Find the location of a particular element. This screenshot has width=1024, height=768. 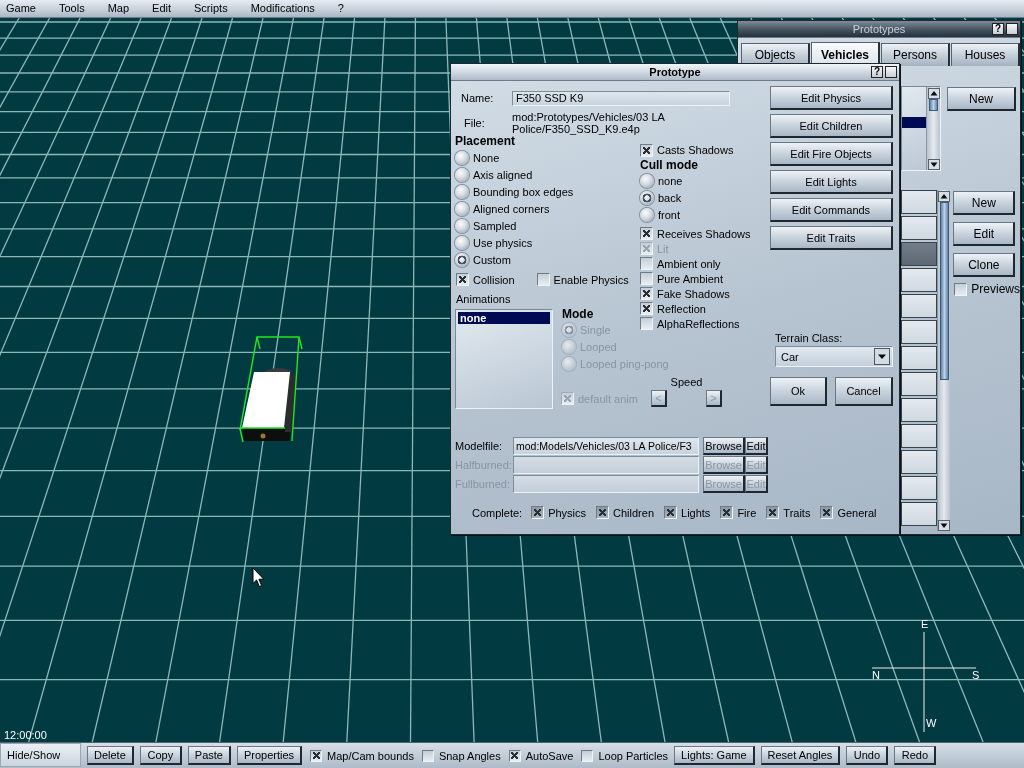

radio-label: back is located at coordinates (670, 197).